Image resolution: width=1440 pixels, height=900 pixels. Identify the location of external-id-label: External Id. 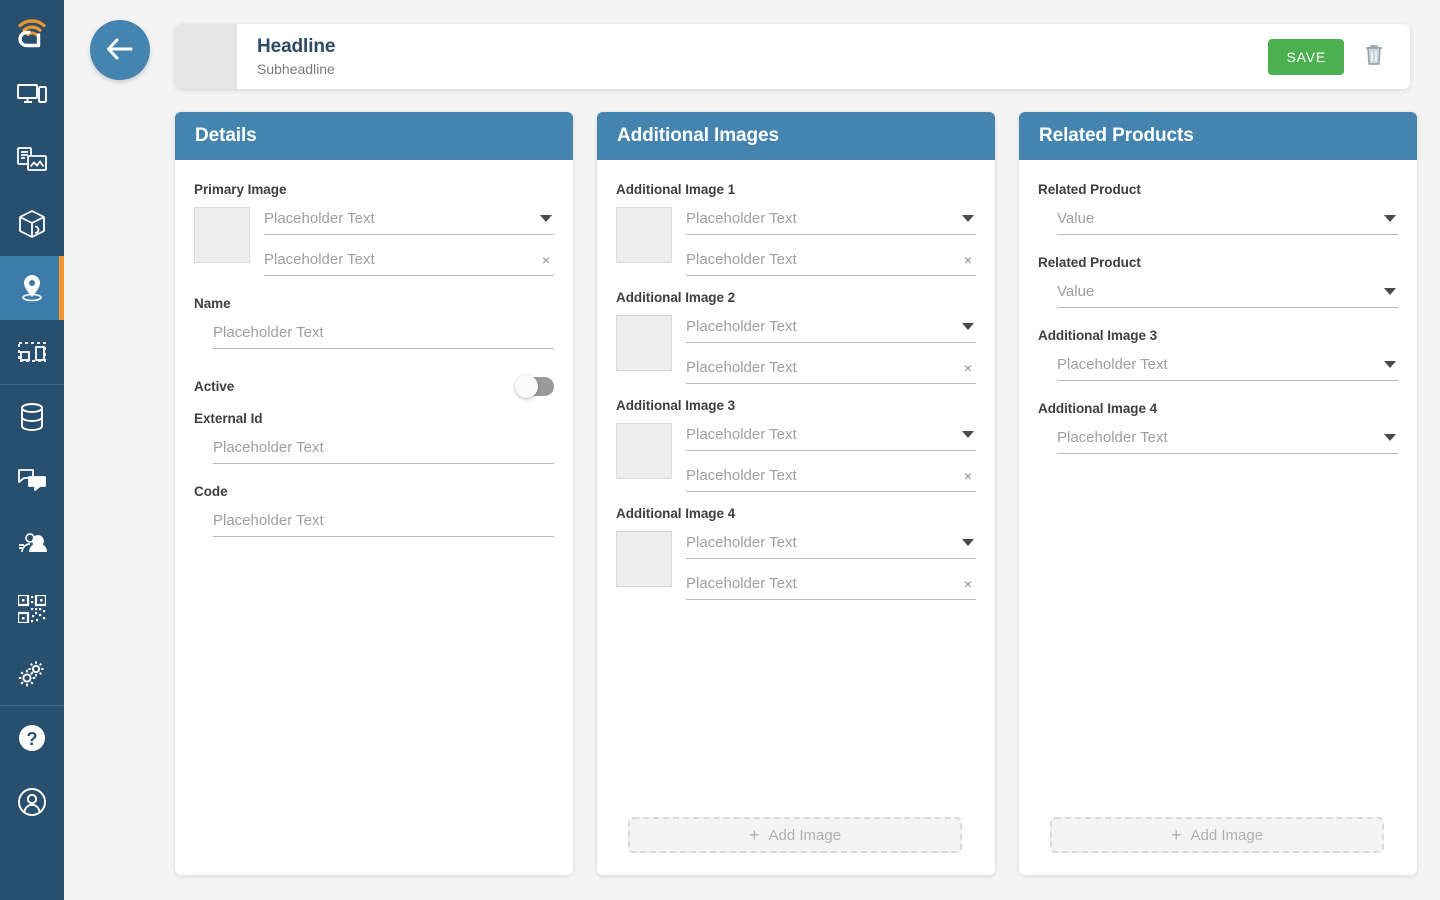
(228, 418).